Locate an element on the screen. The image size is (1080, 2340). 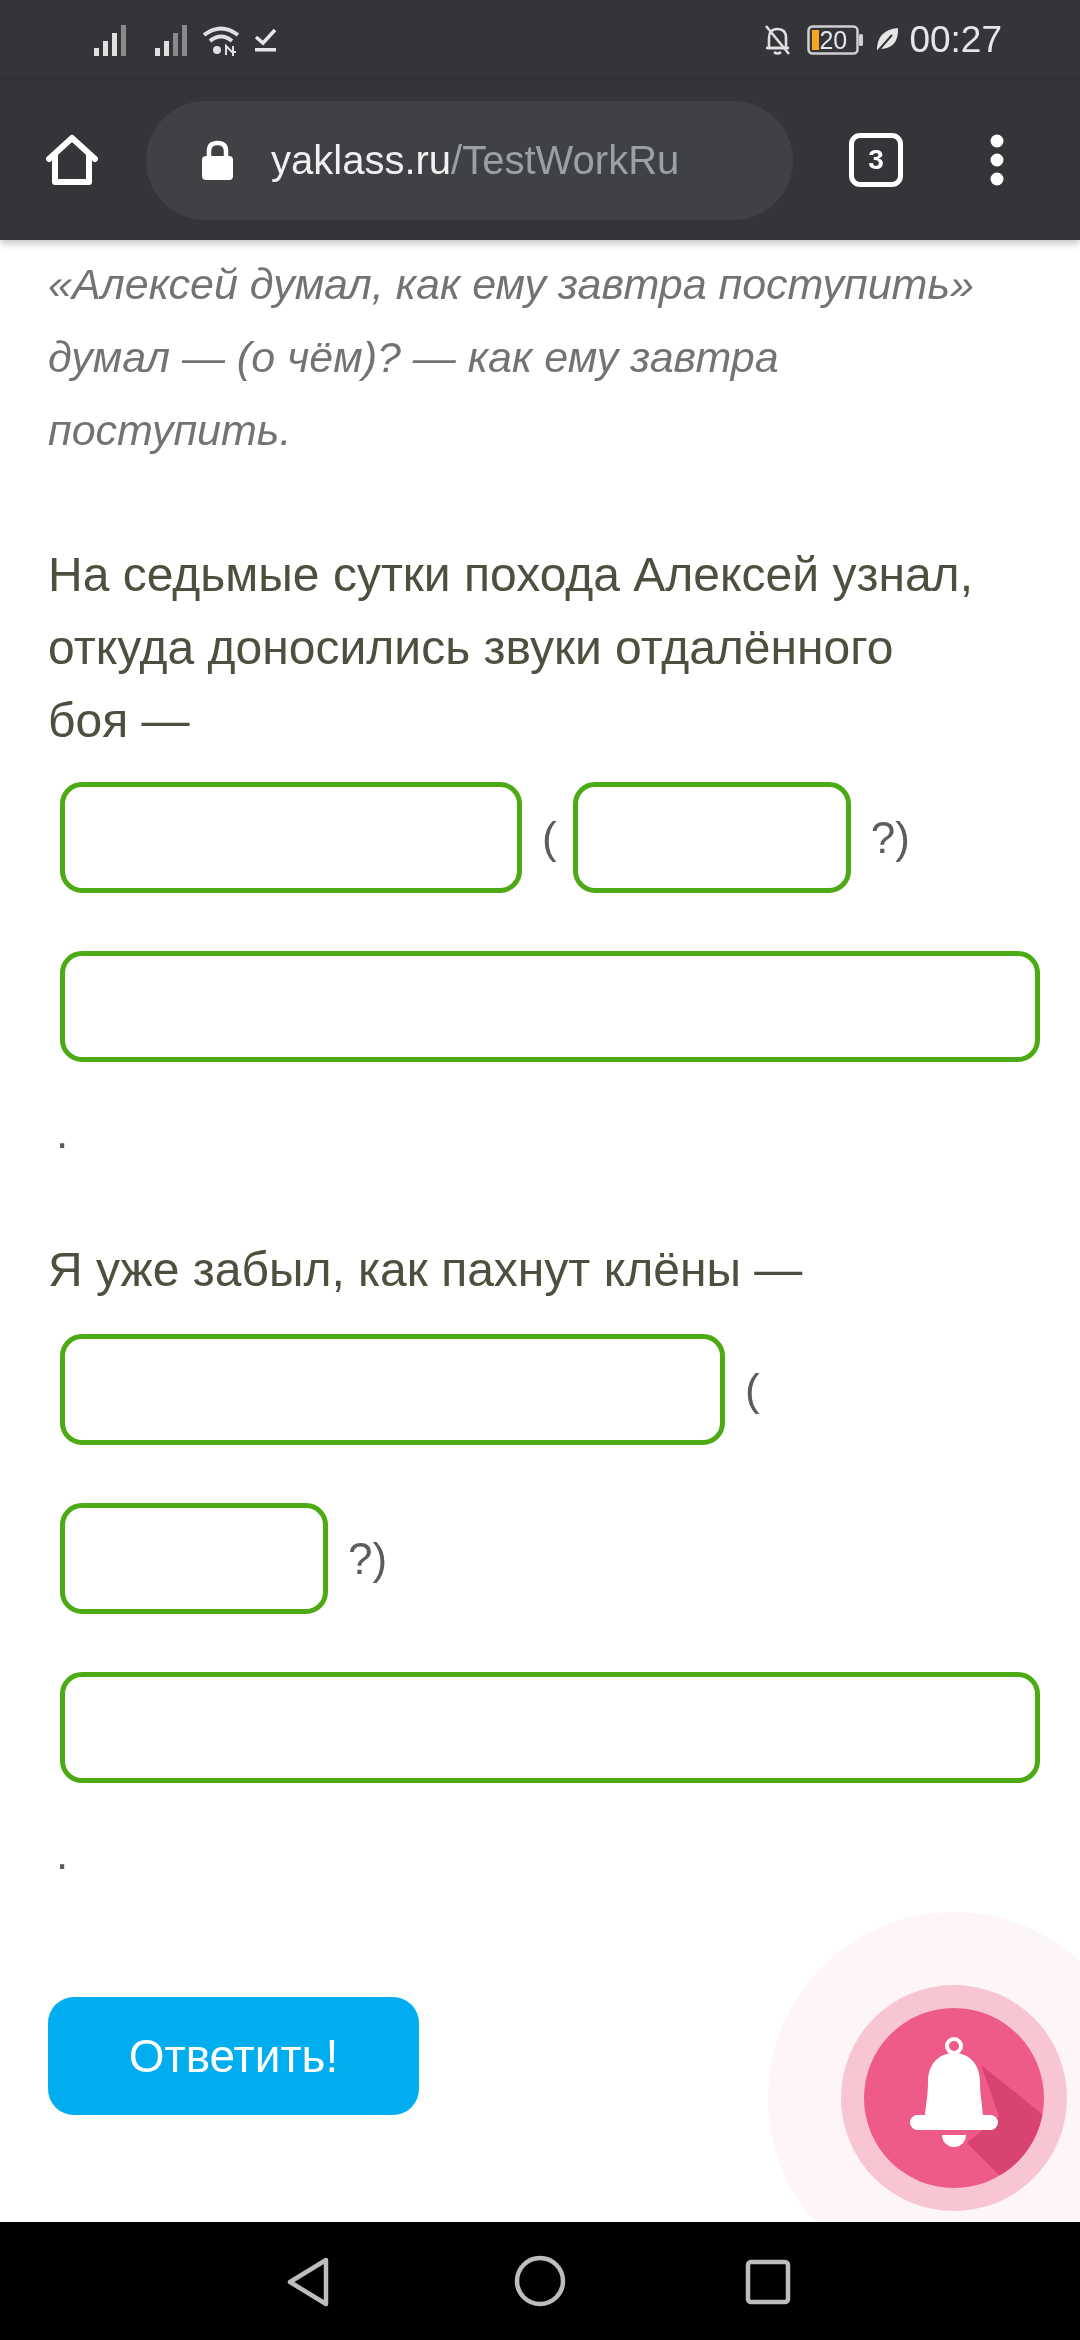
battery-icon is located at coordinates (836, 40).